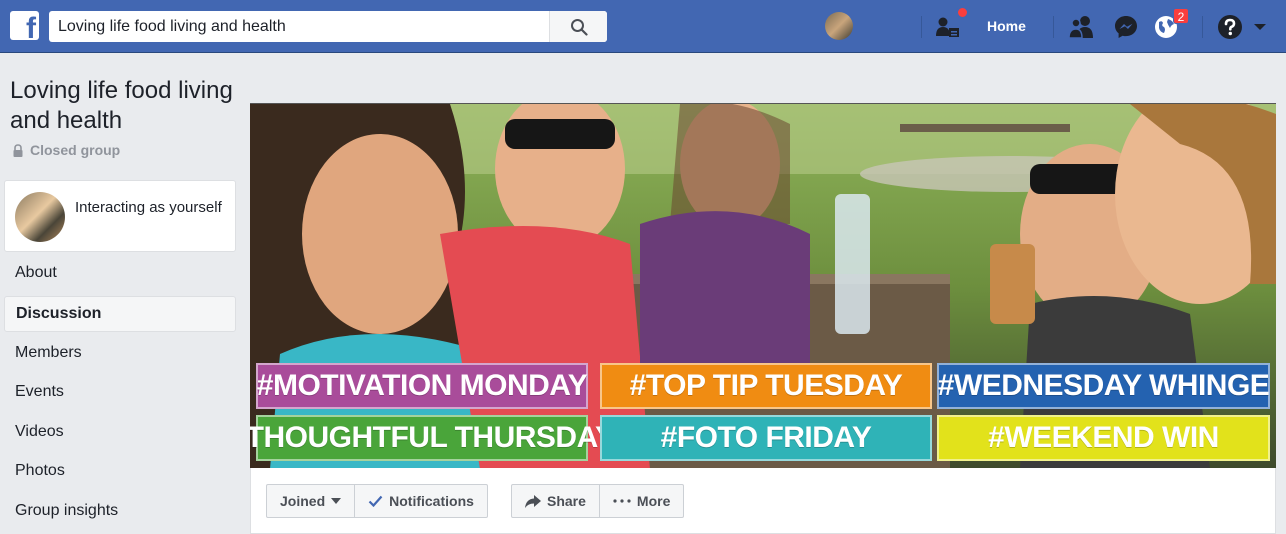  I want to click on help-icon, so click(1230, 27).